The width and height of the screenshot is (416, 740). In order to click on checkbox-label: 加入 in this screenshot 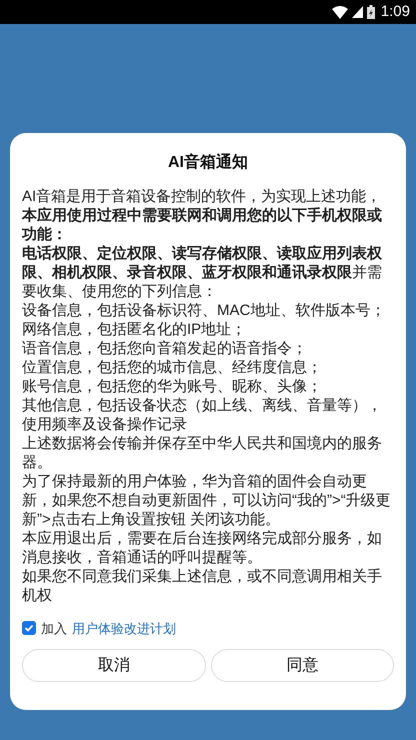, I will do `click(54, 629)`.